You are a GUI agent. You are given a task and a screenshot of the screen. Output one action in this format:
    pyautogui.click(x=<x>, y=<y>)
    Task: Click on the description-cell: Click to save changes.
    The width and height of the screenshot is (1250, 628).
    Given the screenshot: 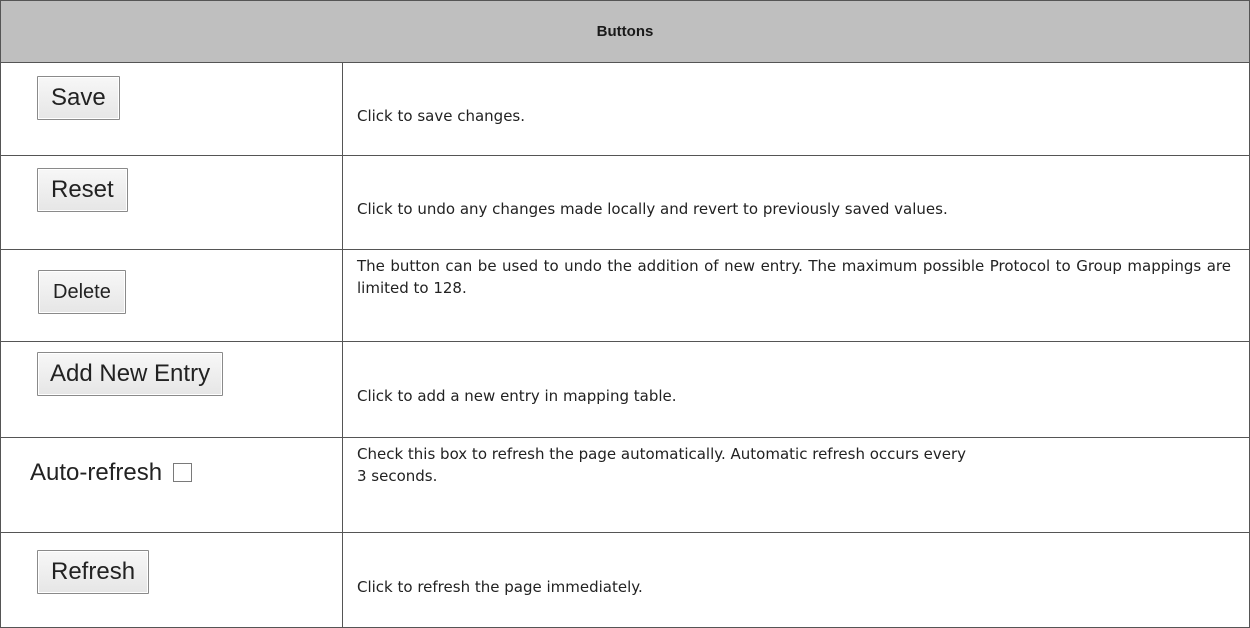 What is the action you would take?
    pyautogui.click(x=796, y=109)
    